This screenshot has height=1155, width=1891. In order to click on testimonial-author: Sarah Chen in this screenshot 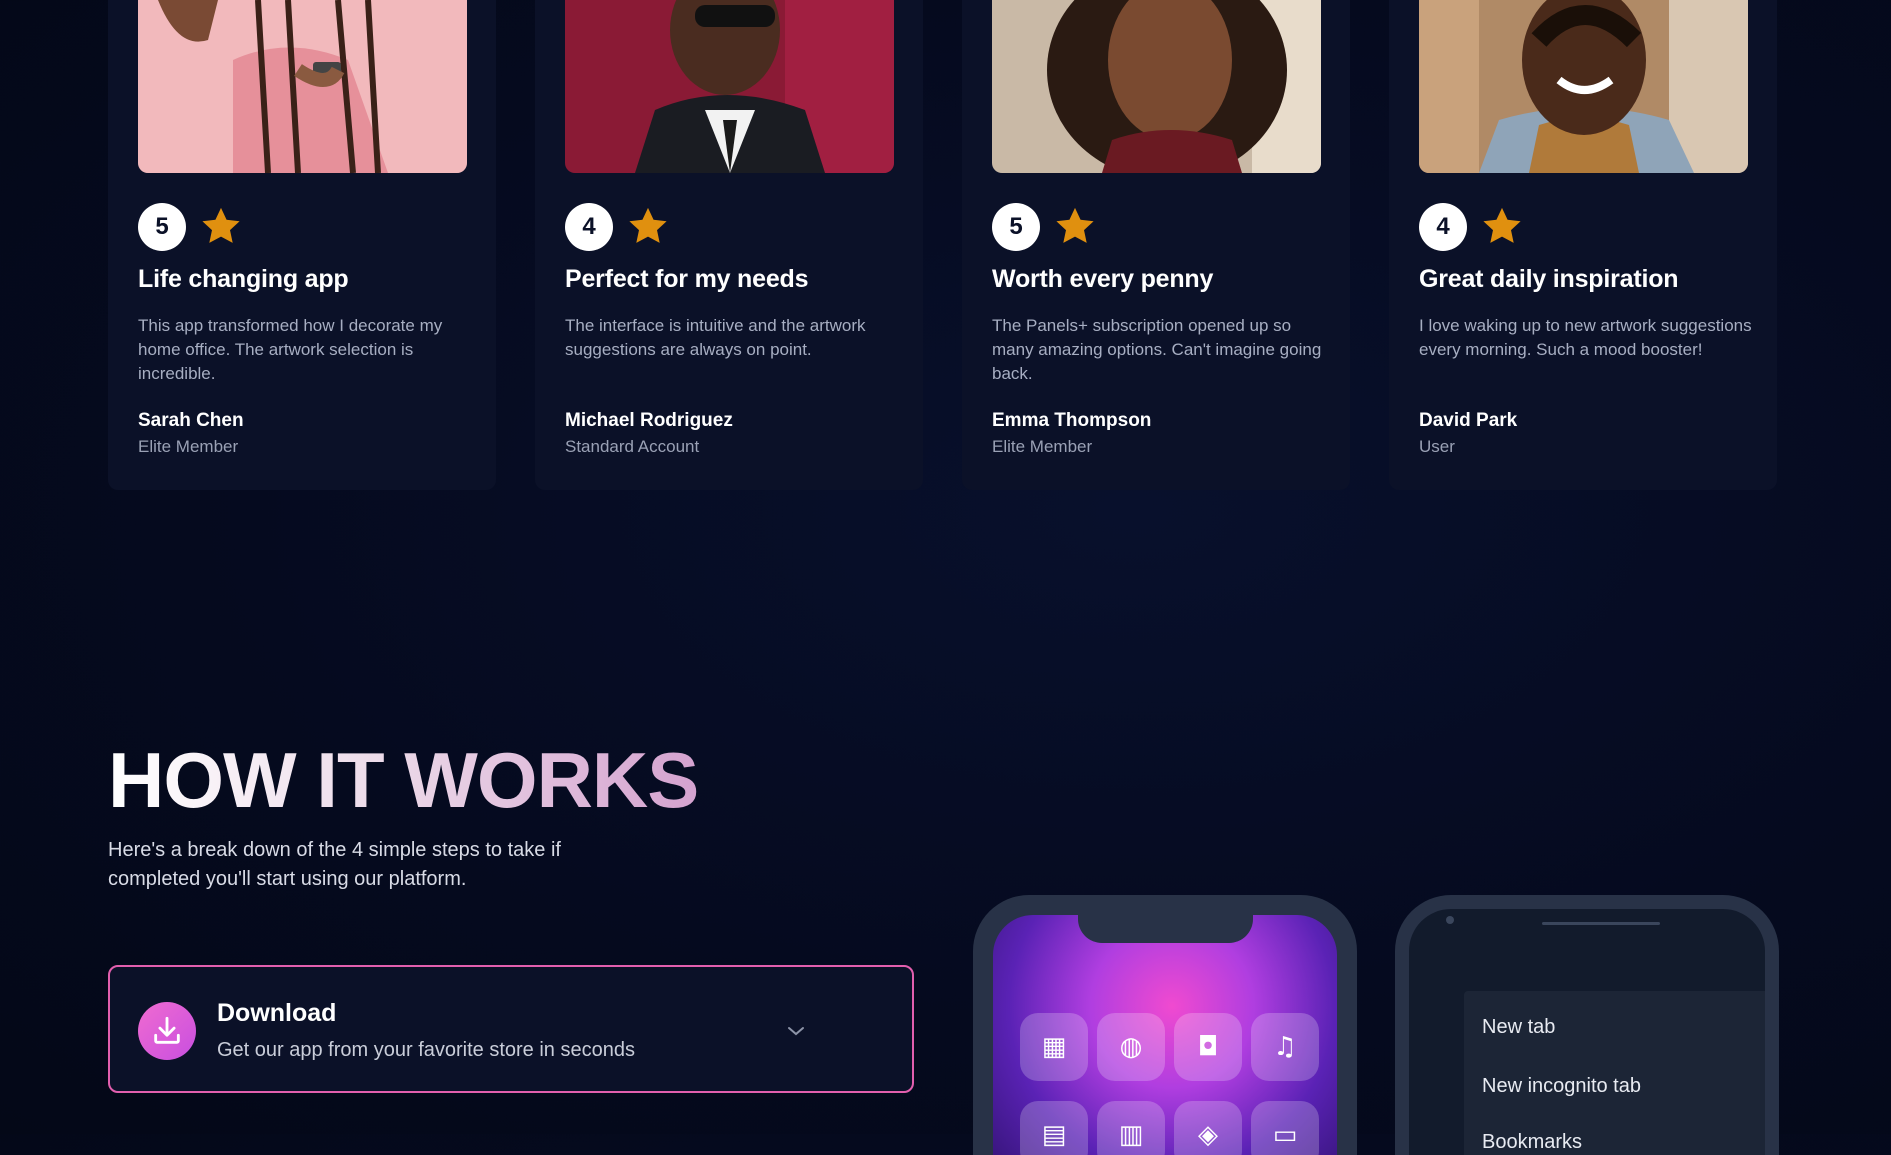, I will do `click(191, 420)`.